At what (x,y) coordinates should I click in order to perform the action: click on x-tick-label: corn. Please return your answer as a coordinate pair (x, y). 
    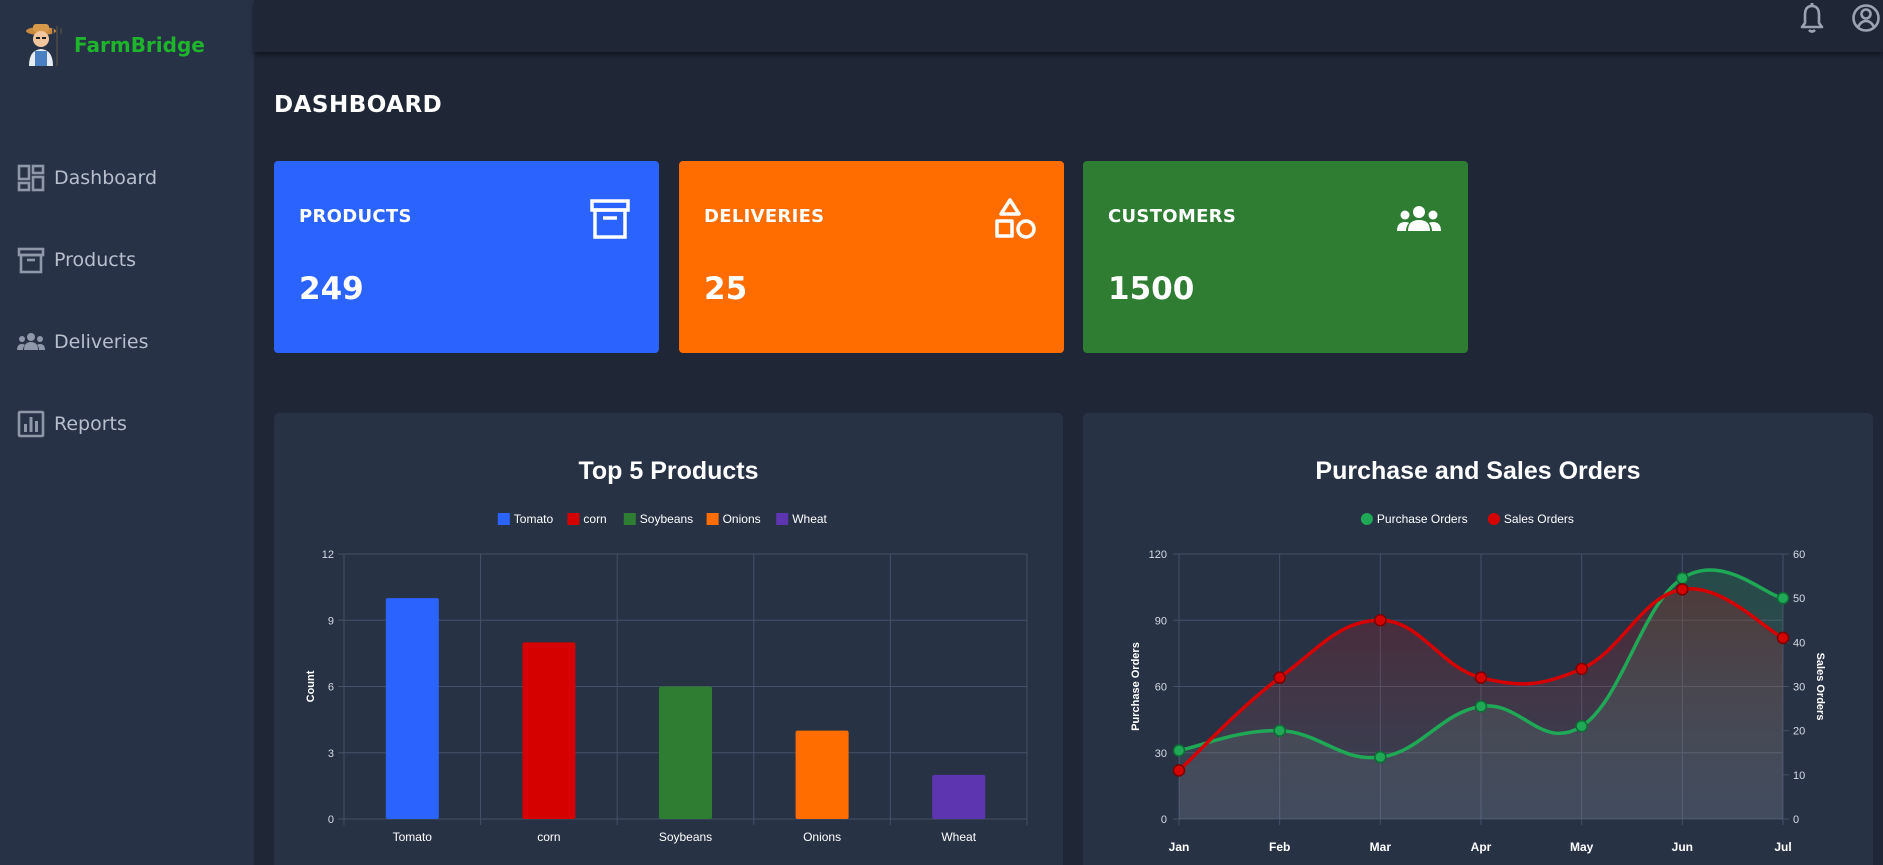
    Looking at the image, I should click on (548, 837).